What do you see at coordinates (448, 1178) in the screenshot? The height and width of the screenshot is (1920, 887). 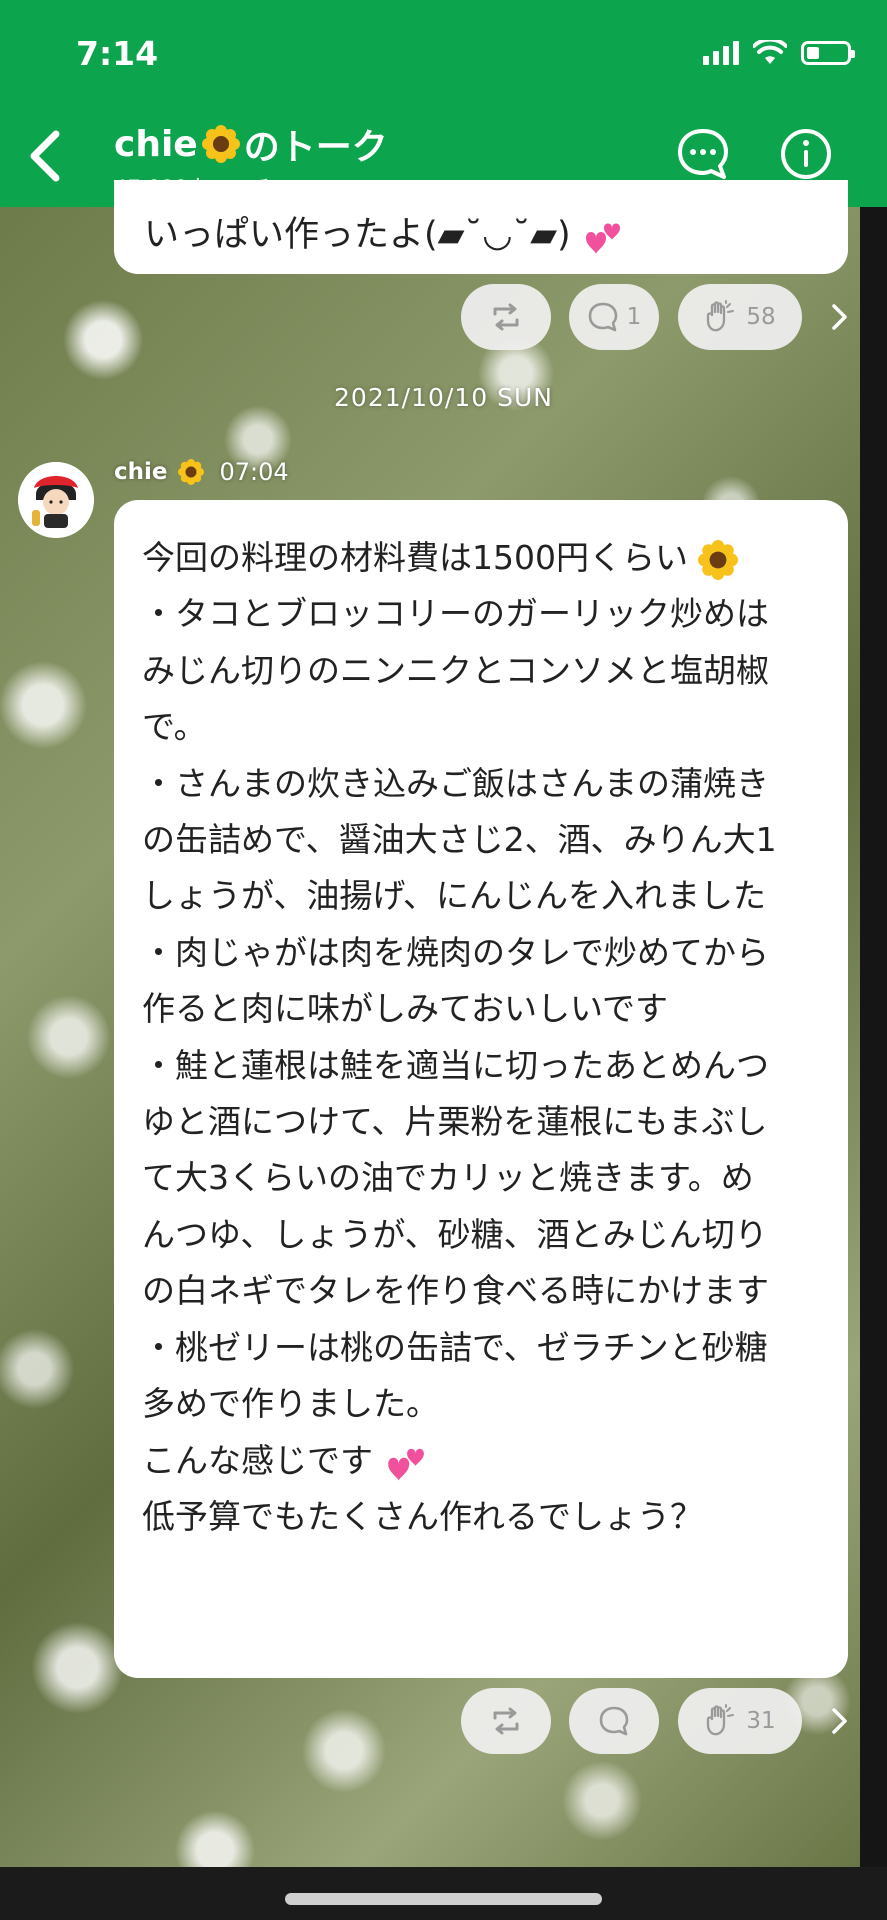 I see `message-line: て大3くらいの油でカリッと焼きます。め` at bounding box center [448, 1178].